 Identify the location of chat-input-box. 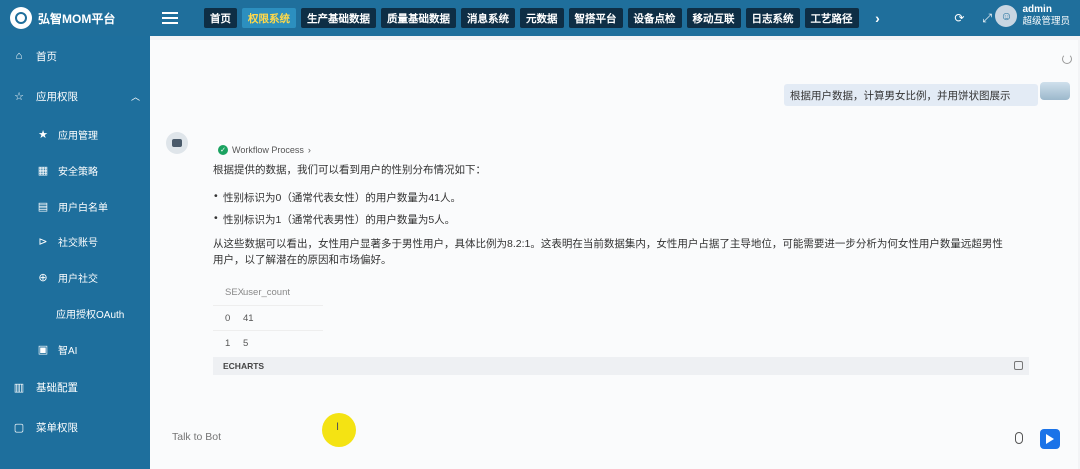
(614, 437).